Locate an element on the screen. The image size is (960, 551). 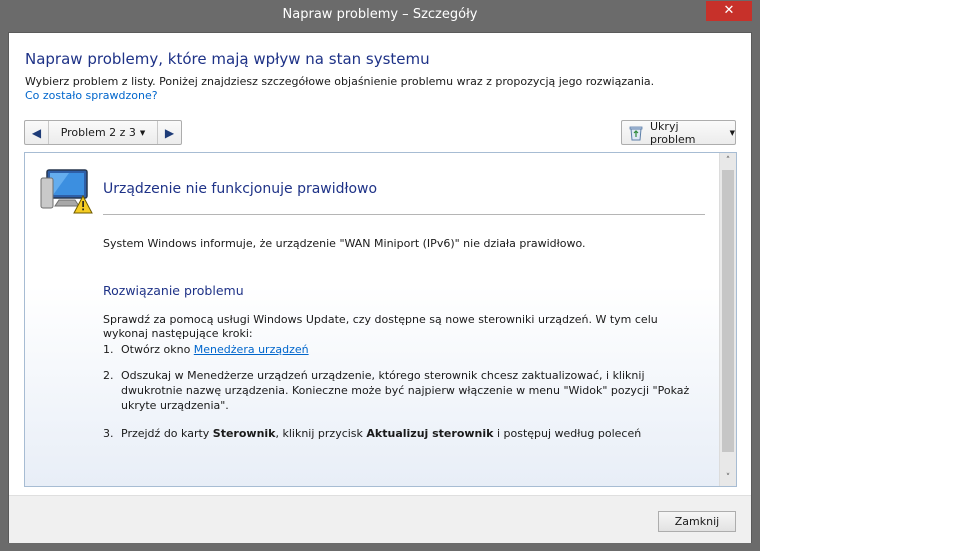
step-text: Otwórz okno Menedżera urządzeń is located at coordinates (407, 349).